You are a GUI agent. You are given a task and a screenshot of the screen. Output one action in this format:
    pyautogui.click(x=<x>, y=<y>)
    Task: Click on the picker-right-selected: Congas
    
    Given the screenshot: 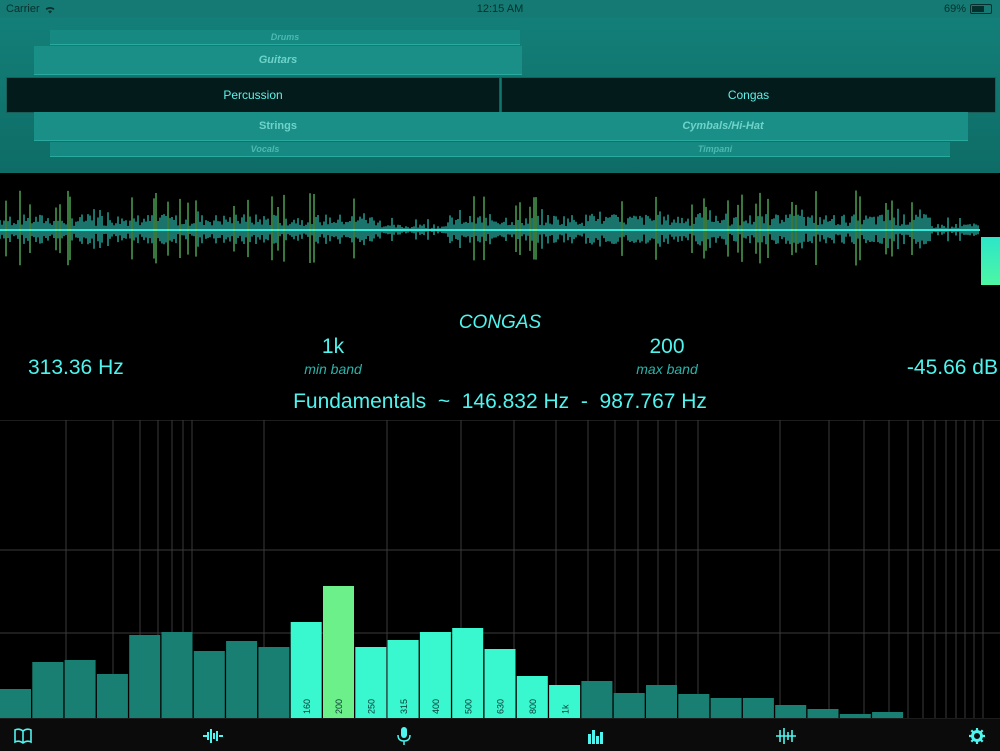 What is the action you would take?
    pyautogui.click(x=748, y=95)
    